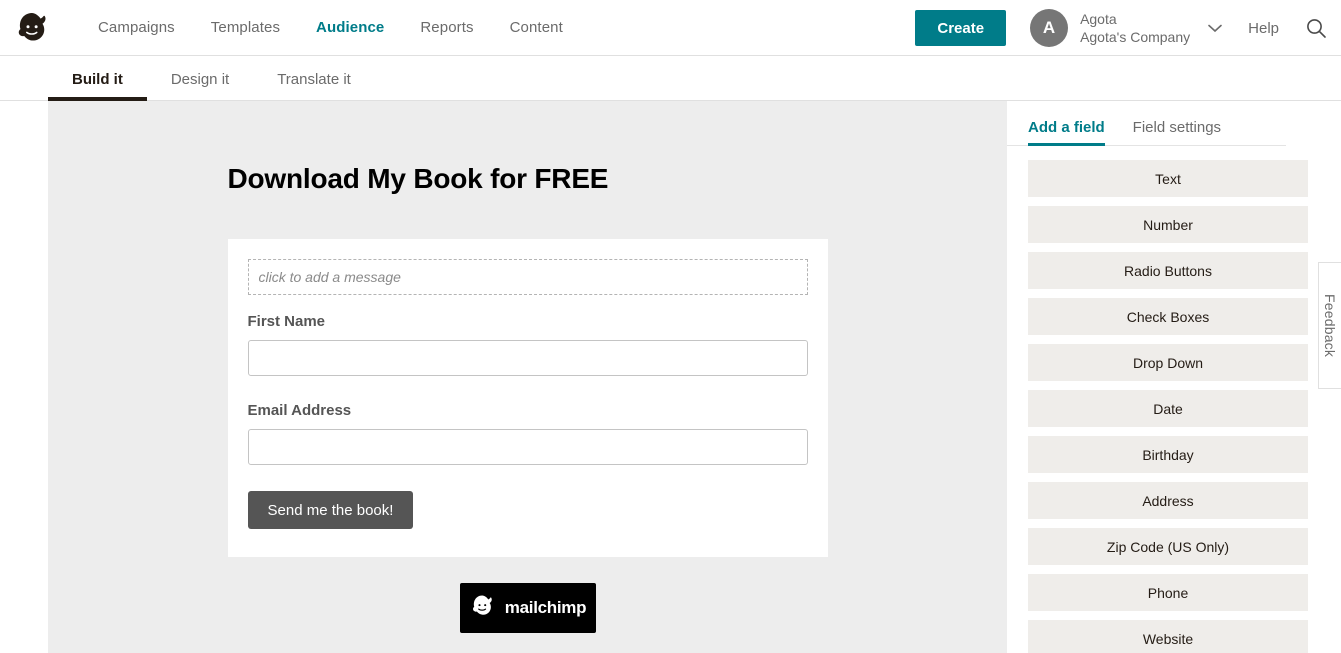 Image resolution: width=1341 pixels, height=653 pixels. Describe the element at coordinates (299, 410) in the screenshot. I see `field-label: Email Address` at that location.